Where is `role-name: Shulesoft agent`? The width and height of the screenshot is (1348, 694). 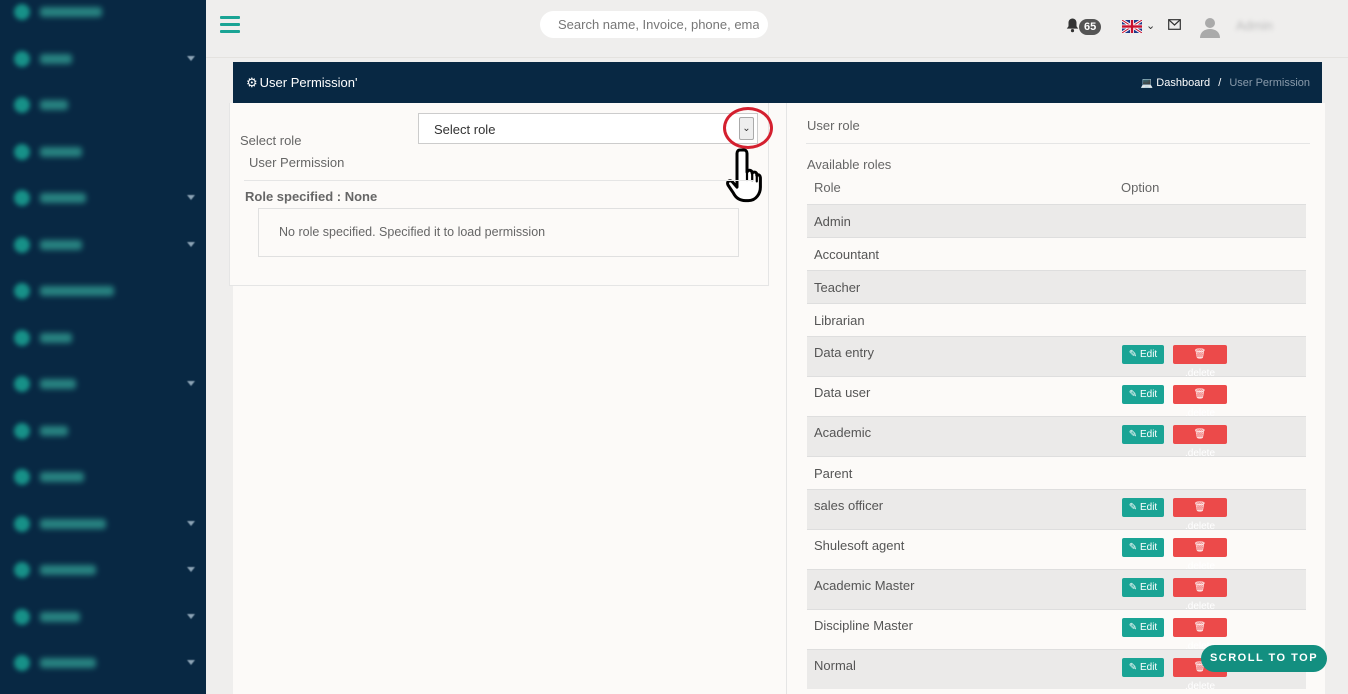
role-name: Shulesoft agent is located at coordinates (859, 545).